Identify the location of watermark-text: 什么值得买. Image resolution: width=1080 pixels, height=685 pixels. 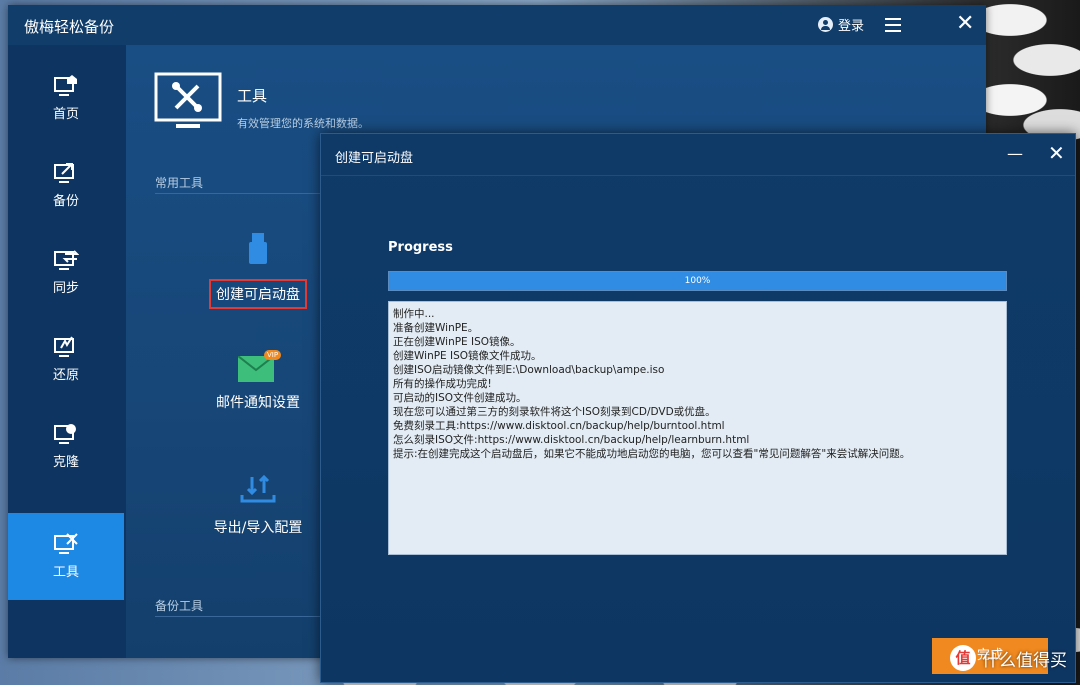
(1024, 660).